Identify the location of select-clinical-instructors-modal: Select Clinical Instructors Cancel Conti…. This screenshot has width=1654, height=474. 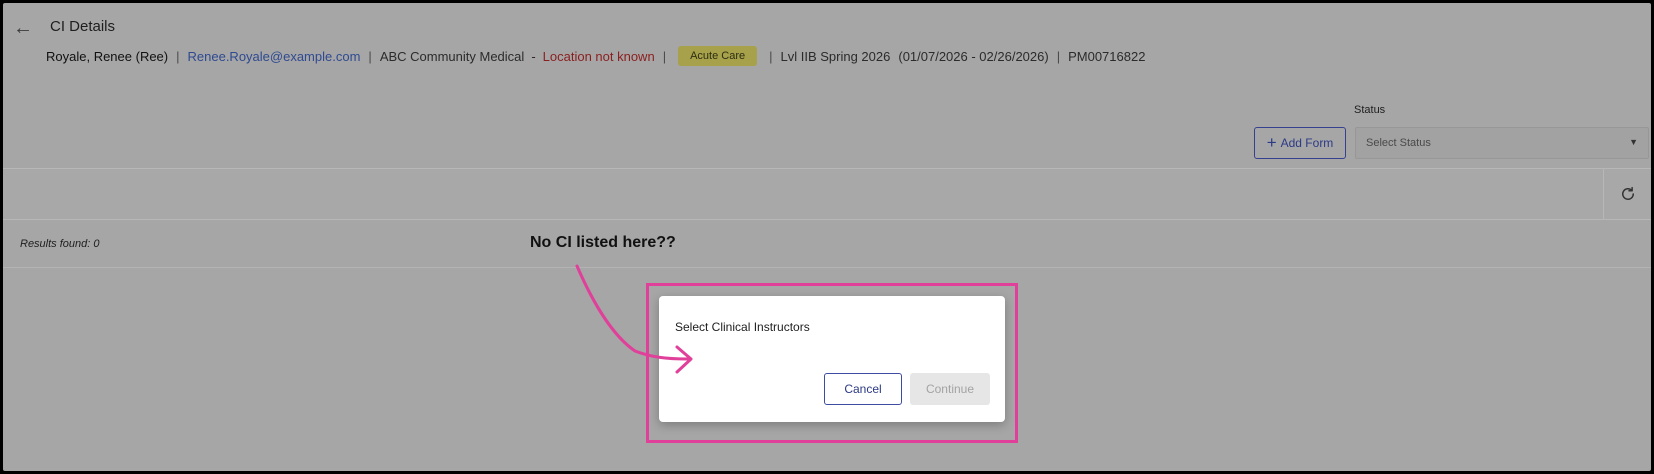
(832, 359).